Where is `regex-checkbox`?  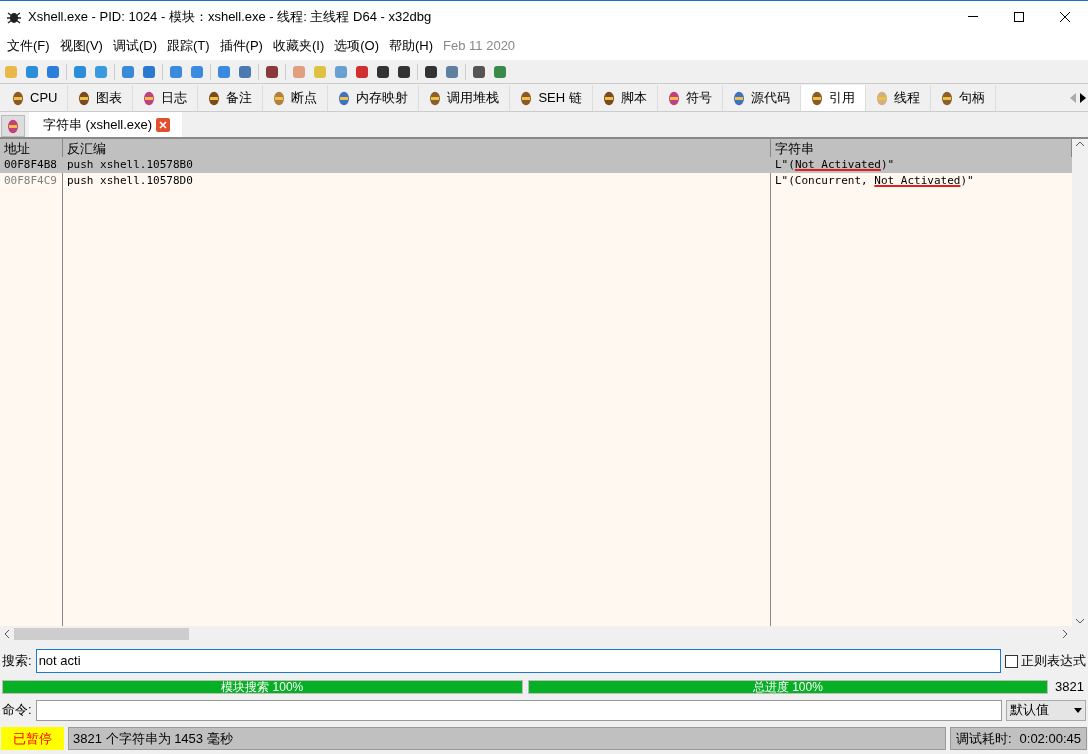
regex-checkbox is located at coordinates (1011, 661).